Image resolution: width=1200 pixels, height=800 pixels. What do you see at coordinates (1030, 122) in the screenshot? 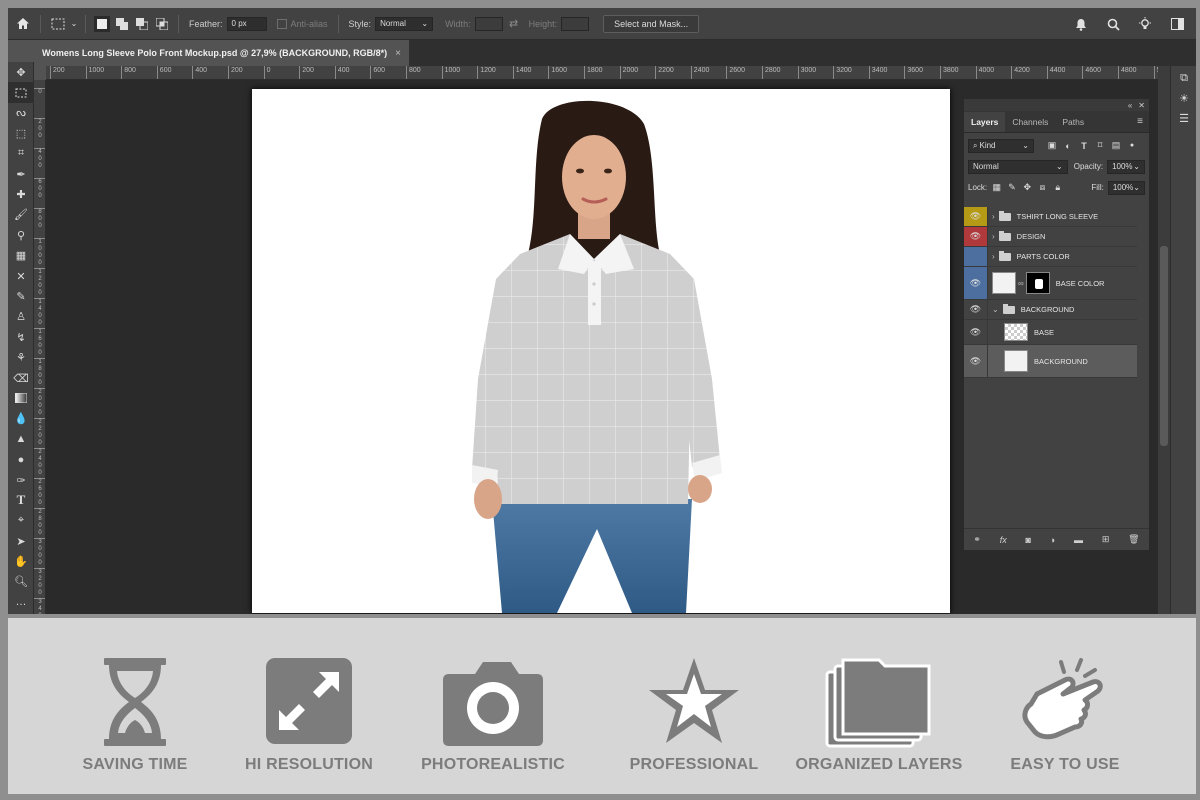
I see `tab-channels: Channels` at bounding box center [1030, 122].